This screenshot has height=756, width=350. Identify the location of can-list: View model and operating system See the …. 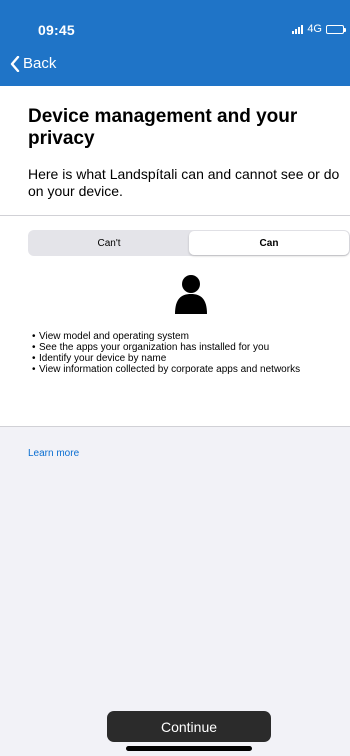
(191, 353).